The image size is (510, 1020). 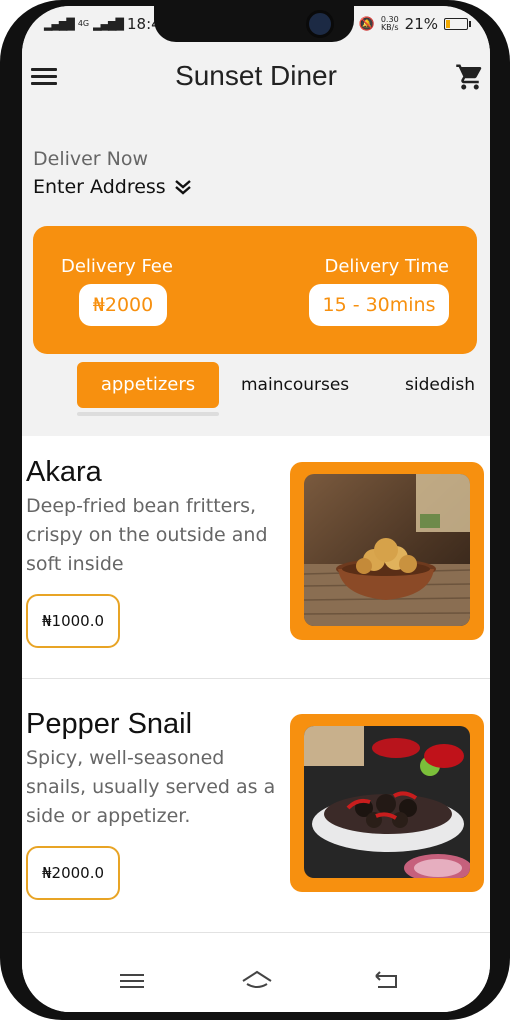 I want to click on delivery-fee-value: ₦2000, so click(x=123, y=305).